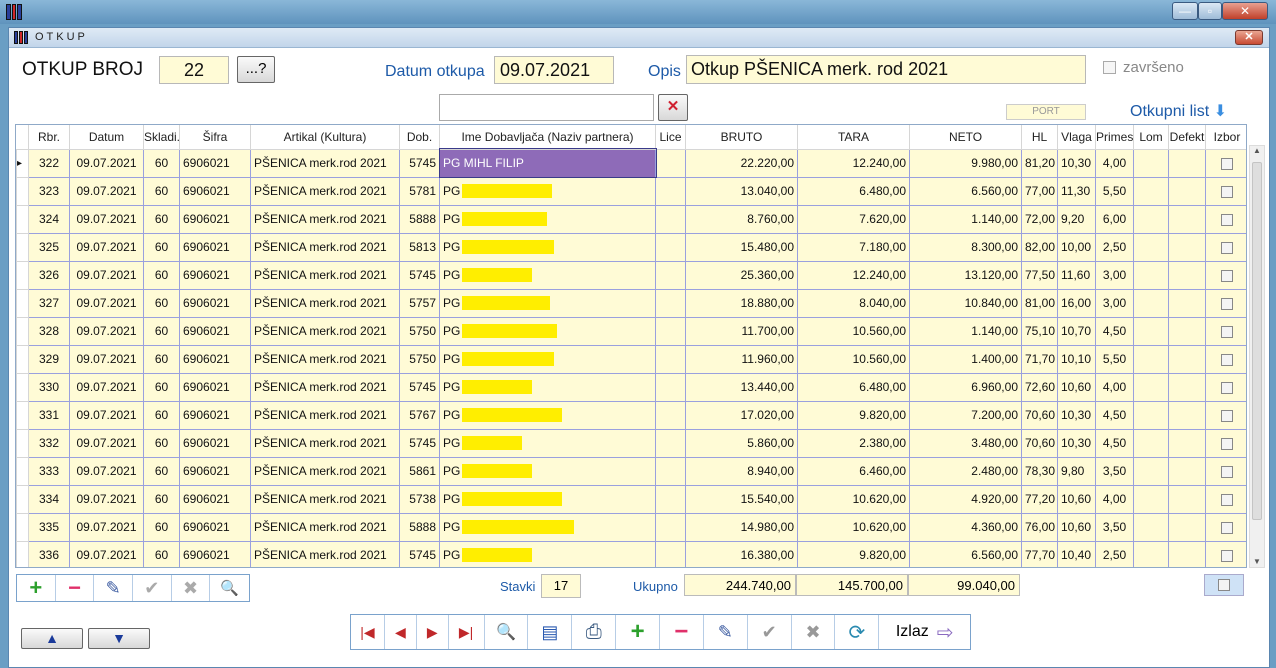  Describe the element at coordinates (741, 191) in the screenshot. I see `cell-bruto: 13.040,00` at that location.